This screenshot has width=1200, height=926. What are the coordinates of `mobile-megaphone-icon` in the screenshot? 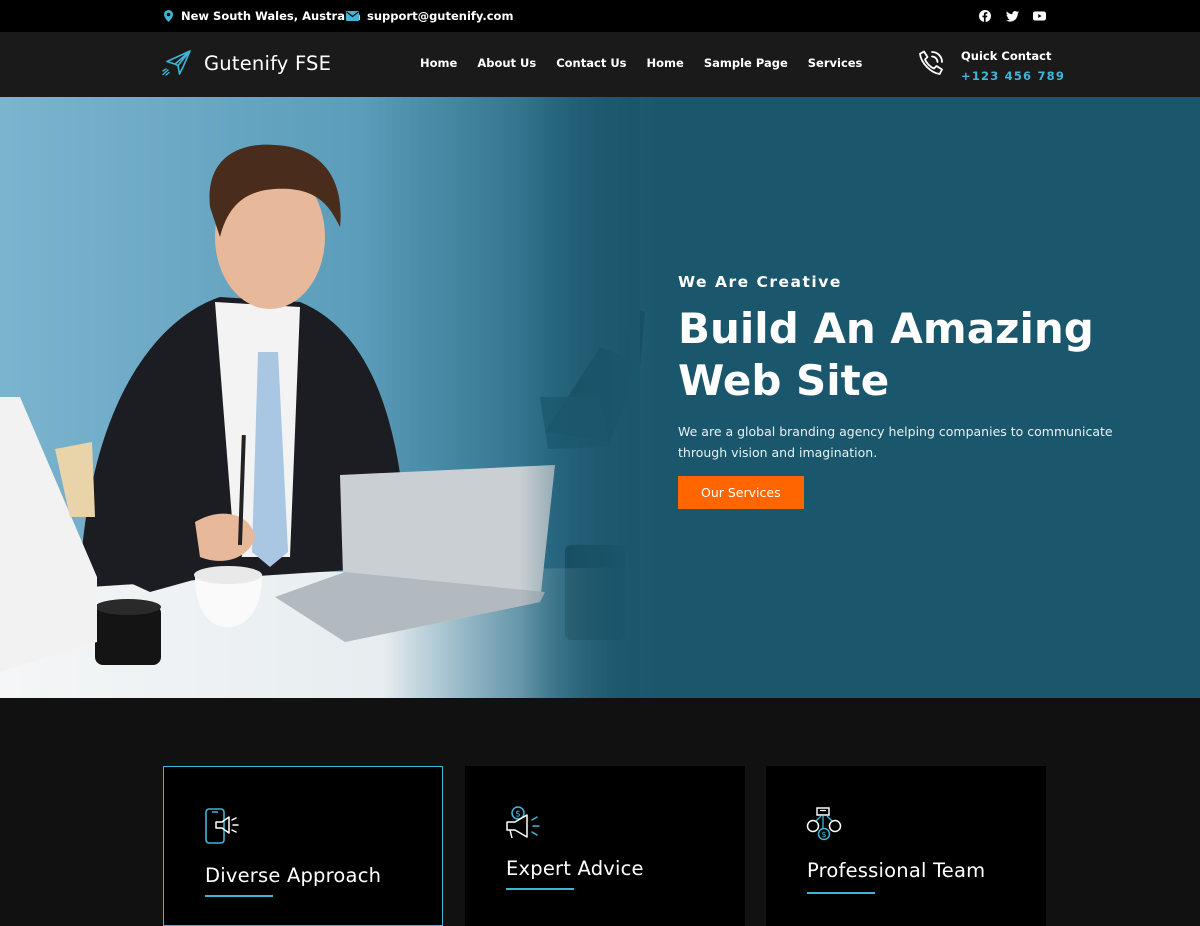 It's located at (222, 826).